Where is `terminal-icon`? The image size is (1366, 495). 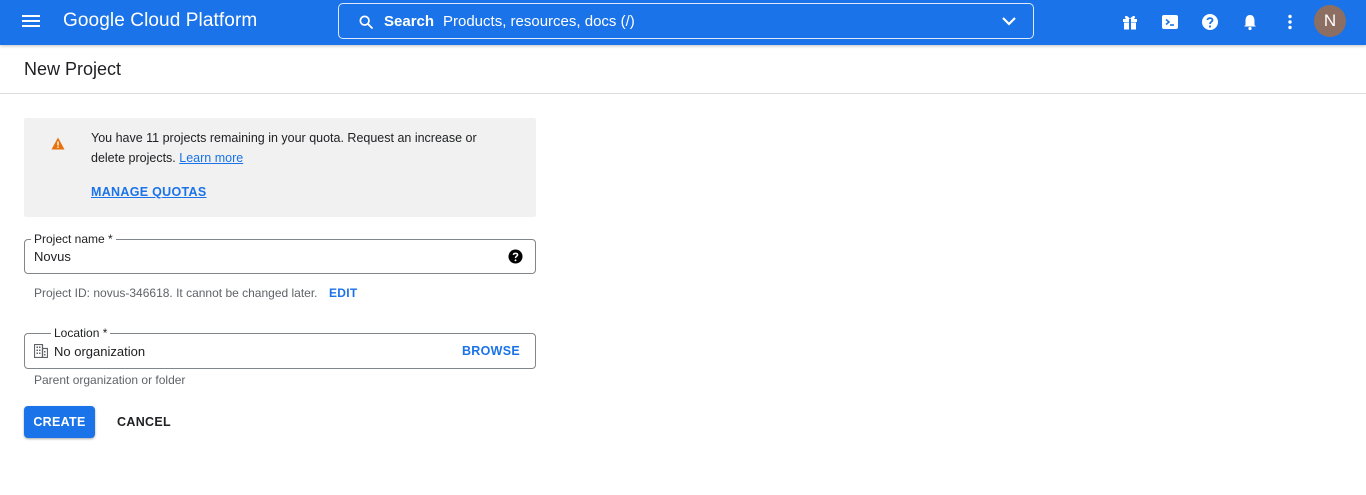
terminal-icon is located at coordinates (1170, 22).